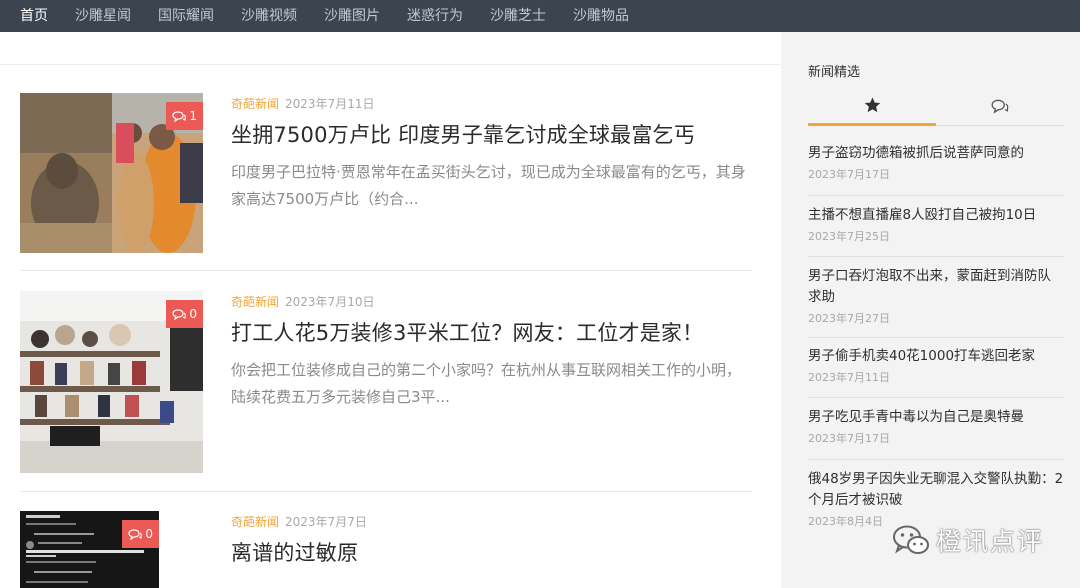 The height and width of the screenshot is (588, 1080). I want to click on sidebar-title: 新闻精选, so click(834, 72).